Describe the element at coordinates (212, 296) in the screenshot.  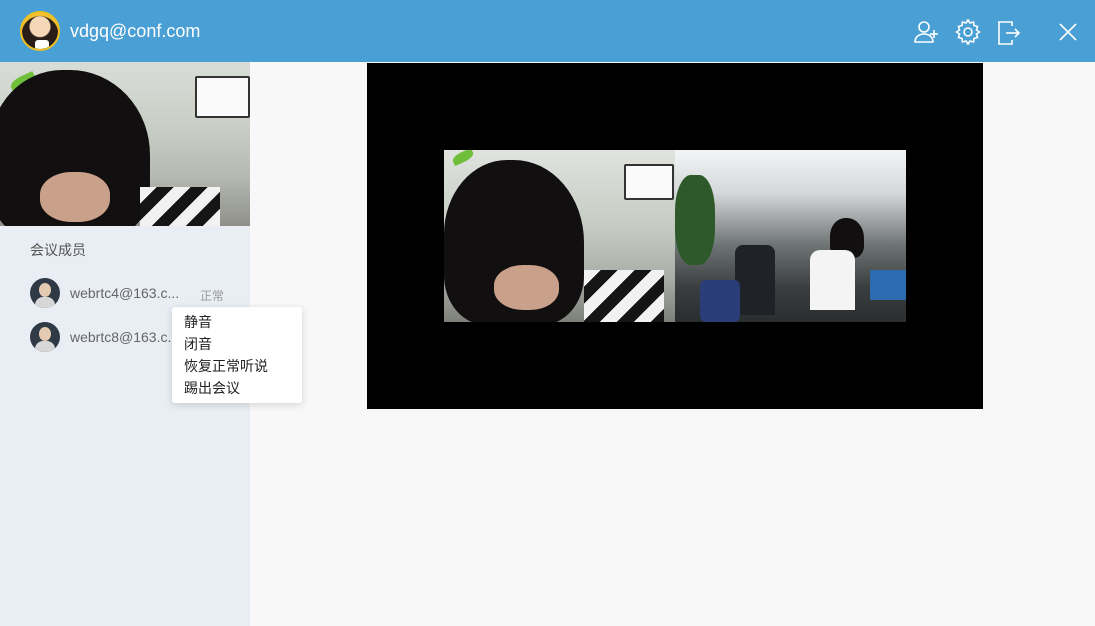
I see `member-status: 正常` at that location.